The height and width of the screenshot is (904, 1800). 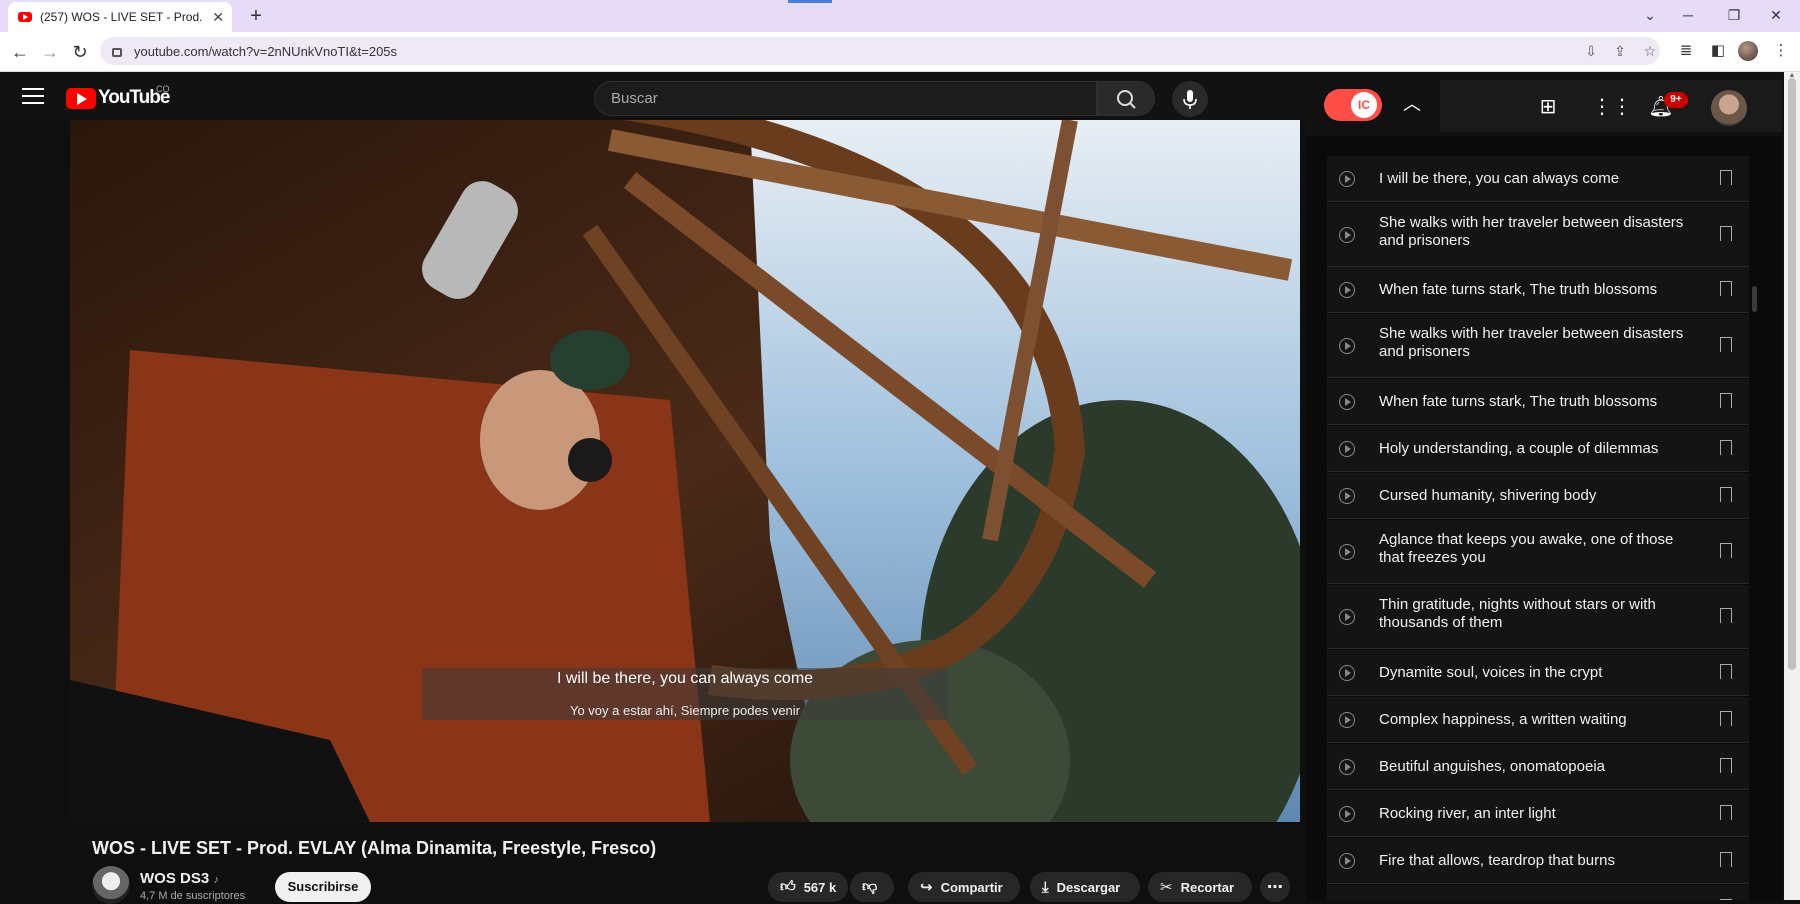 I want to click on download-button: ⤓ Descargar, so click(x=1085, y=887).